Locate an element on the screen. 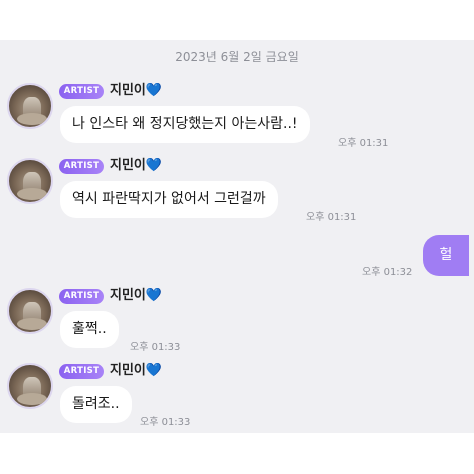 The width and height of the screenshot is (474, 474). message-bubble: 역시 파란딱지가 없어서 그런걸까 is located at coordinates (169, 199).